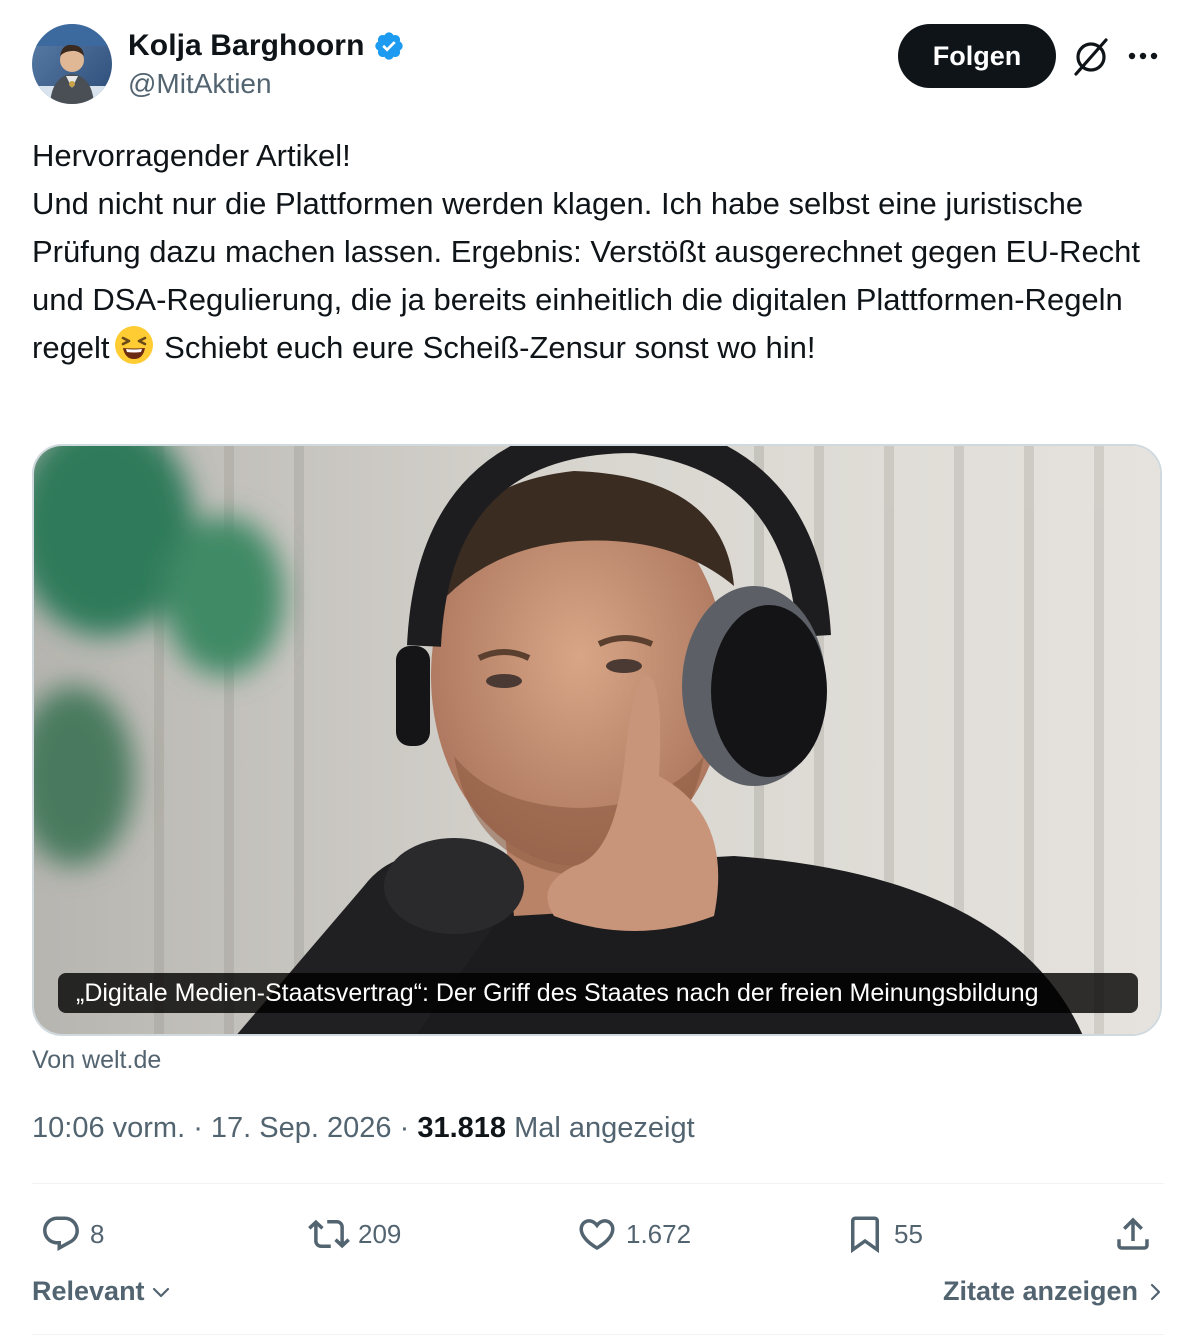 The height and width of the screenshot is (1338, 1196). Describe the element at coordinates (88, 1291) in the screenshot. I see `sort-label: Relevant` at that location.